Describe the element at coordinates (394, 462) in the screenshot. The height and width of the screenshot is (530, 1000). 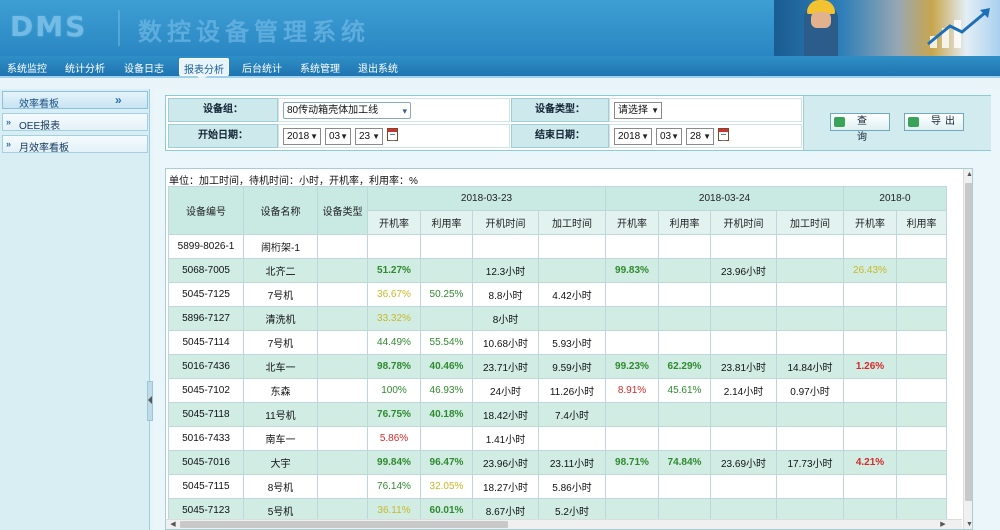
I see `metric-cell: 99.84%` at that location.